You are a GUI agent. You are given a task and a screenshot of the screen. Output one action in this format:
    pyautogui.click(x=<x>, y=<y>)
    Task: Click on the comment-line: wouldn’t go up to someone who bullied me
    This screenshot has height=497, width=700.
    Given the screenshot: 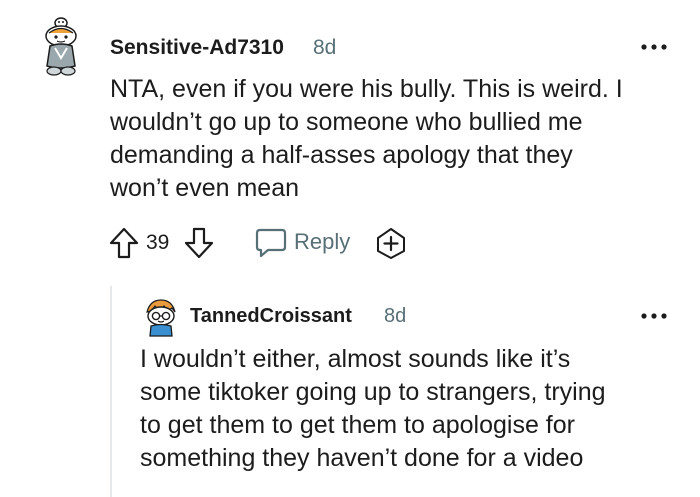 What is the action you would take?
    pyautogui.click(x=346, y=122)
    